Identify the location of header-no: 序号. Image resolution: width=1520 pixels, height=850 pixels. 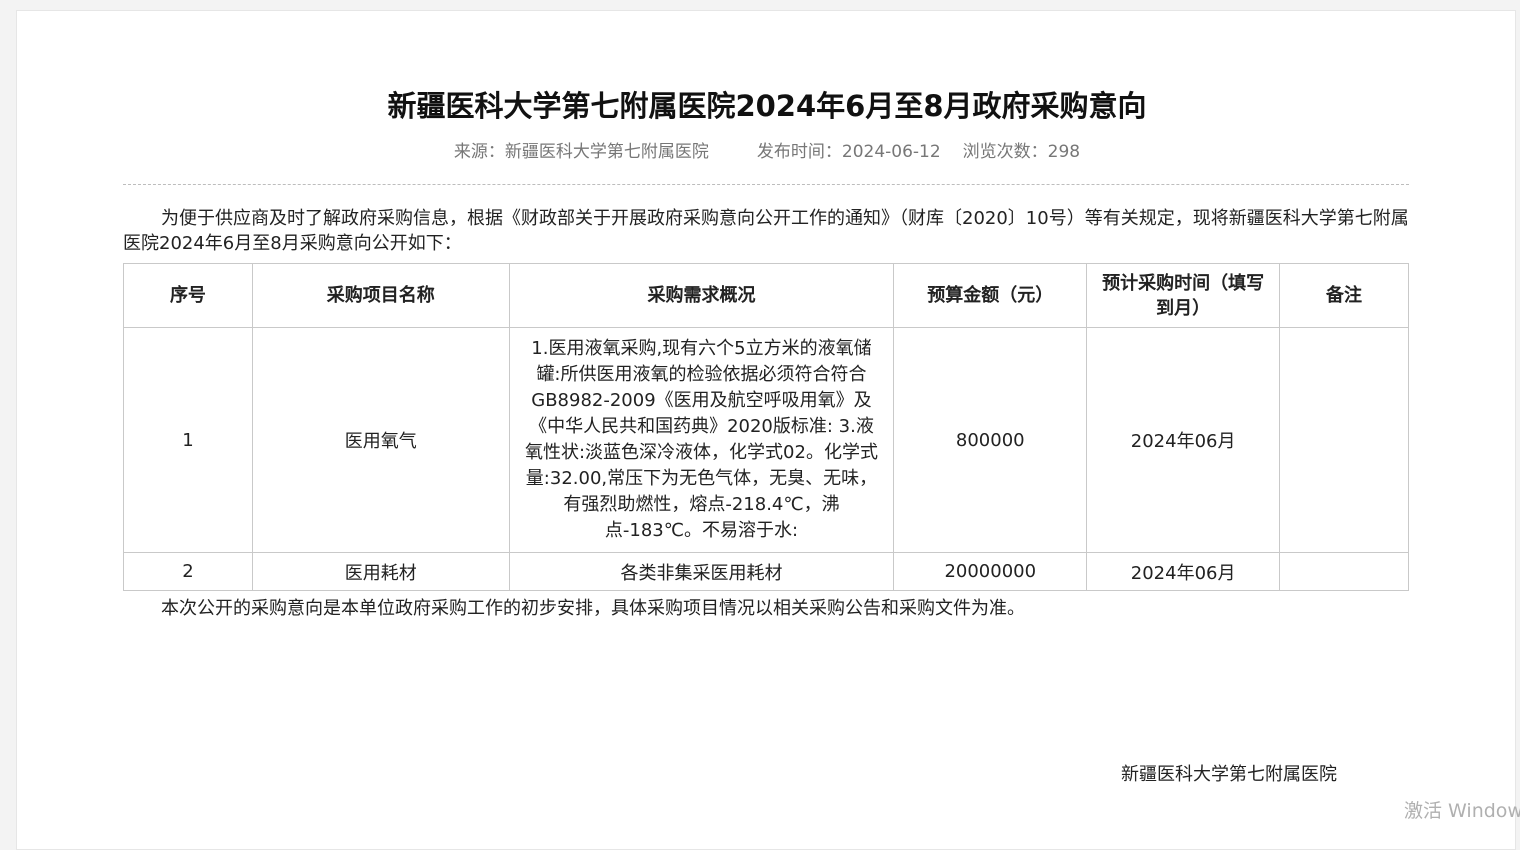
(188, 295).